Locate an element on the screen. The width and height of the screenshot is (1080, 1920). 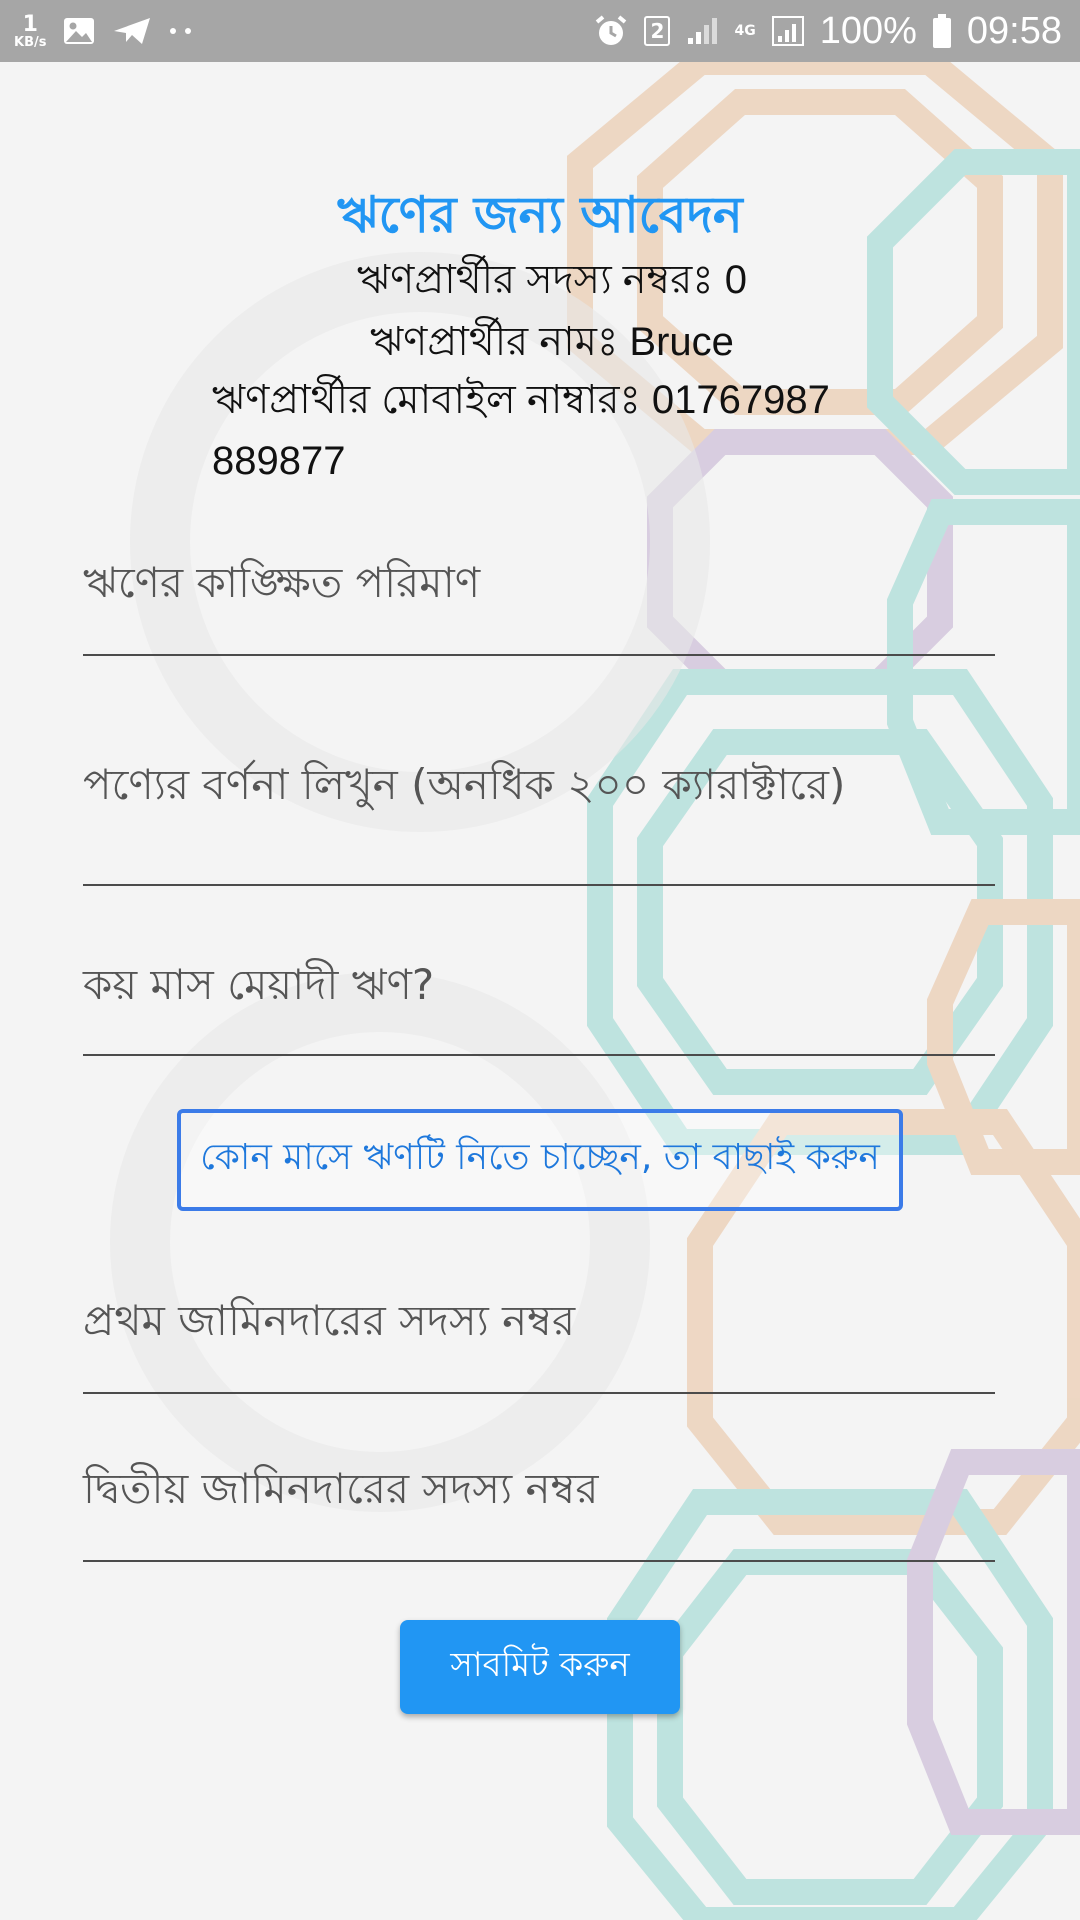
loan-duration-field: কয় মাস মেয়াদী ঋণ? is located at coordinates (539, 993).